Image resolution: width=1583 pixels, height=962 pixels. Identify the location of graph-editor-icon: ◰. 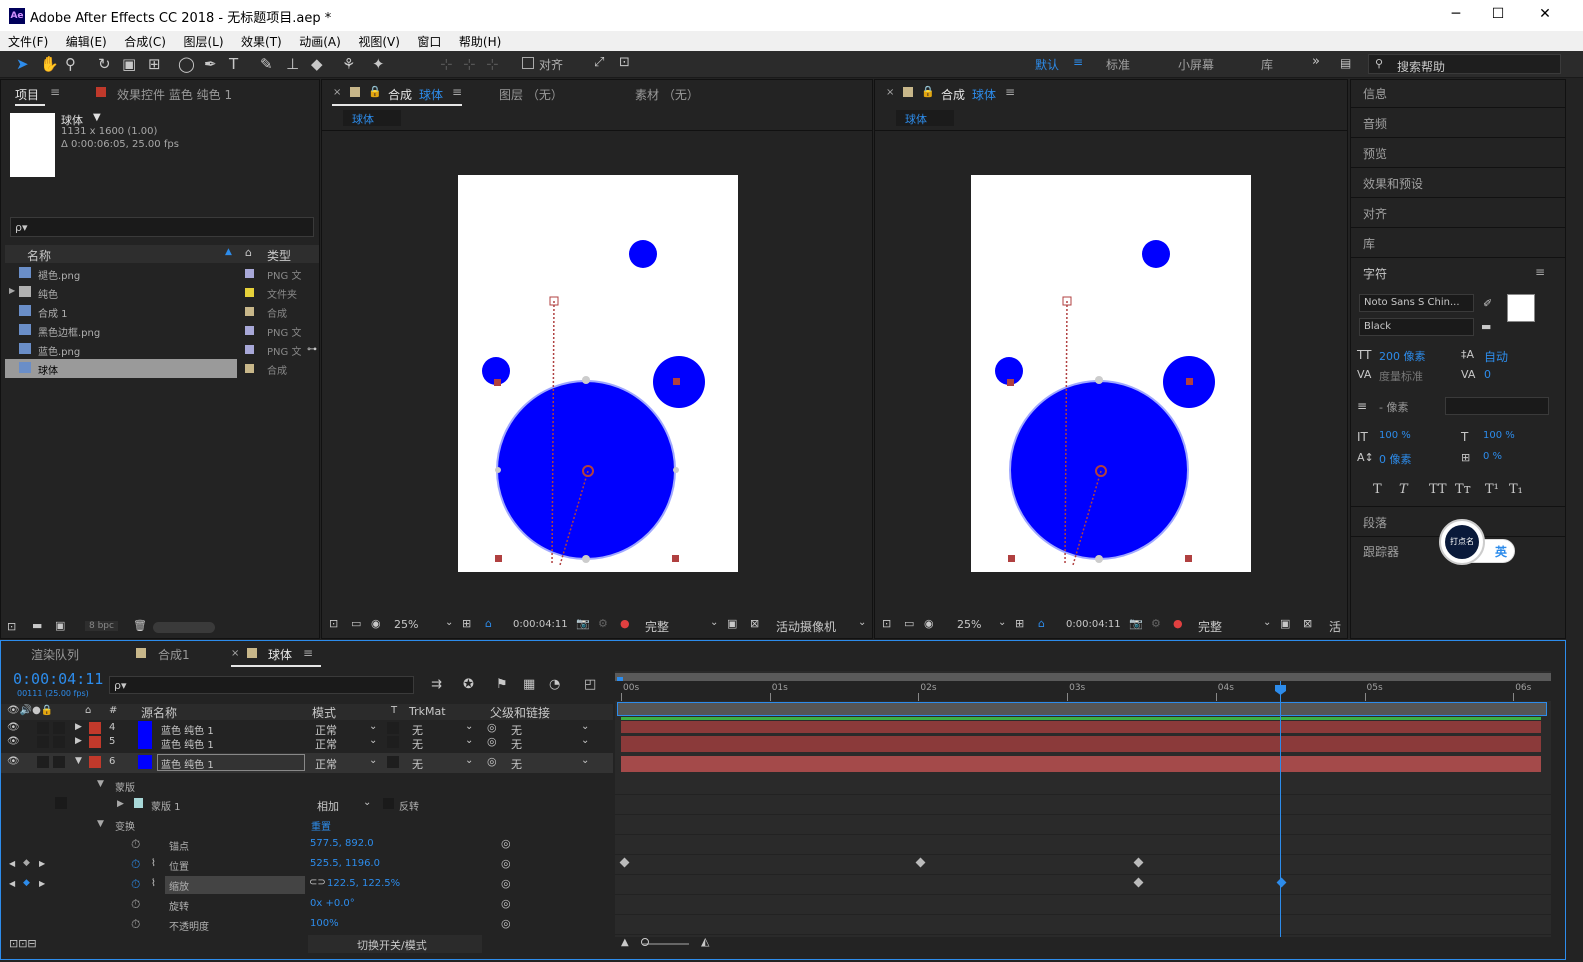
(590, 684).